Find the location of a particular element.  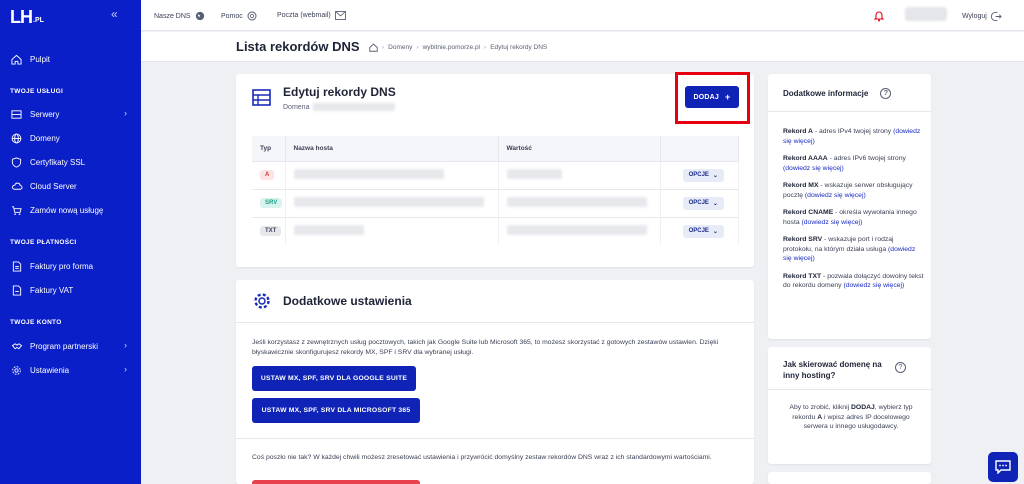

logout-link: Wyloguj is located at coordinates (982, 16).